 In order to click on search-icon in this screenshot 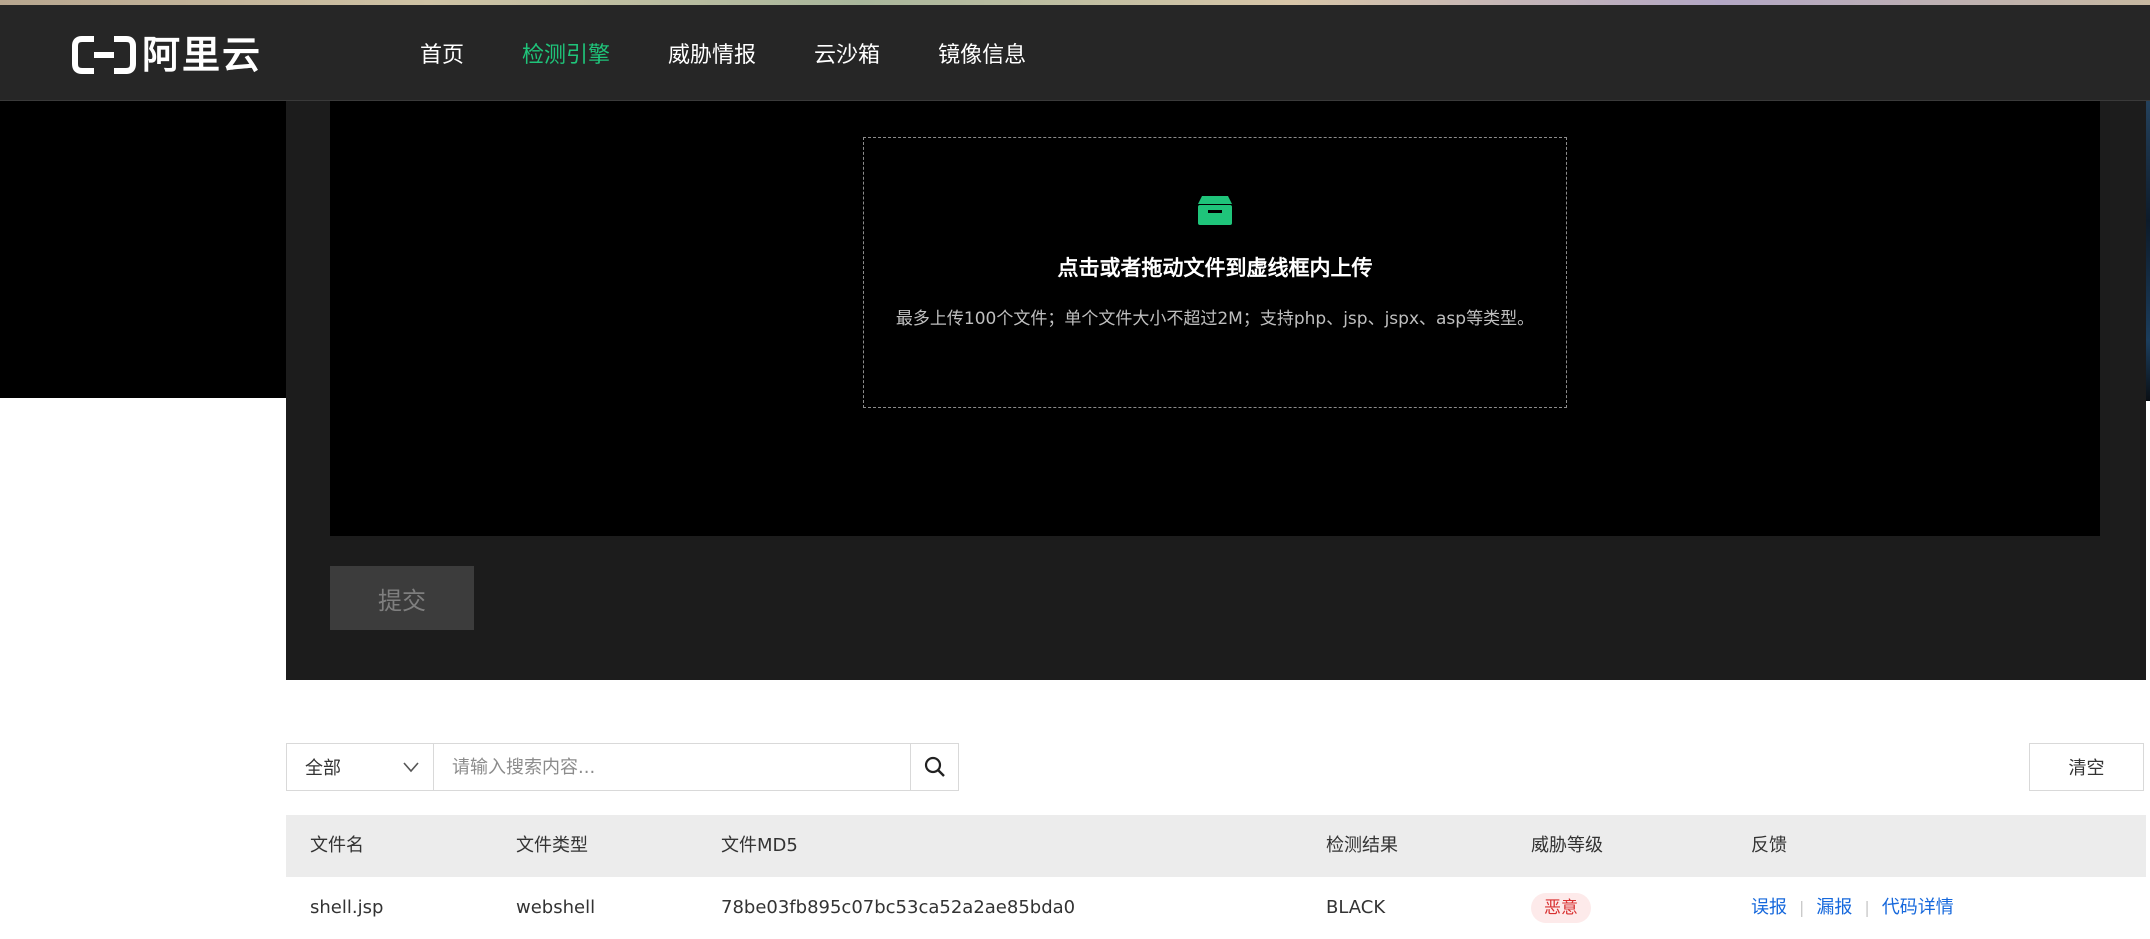, I will do `click(934, 766)`.